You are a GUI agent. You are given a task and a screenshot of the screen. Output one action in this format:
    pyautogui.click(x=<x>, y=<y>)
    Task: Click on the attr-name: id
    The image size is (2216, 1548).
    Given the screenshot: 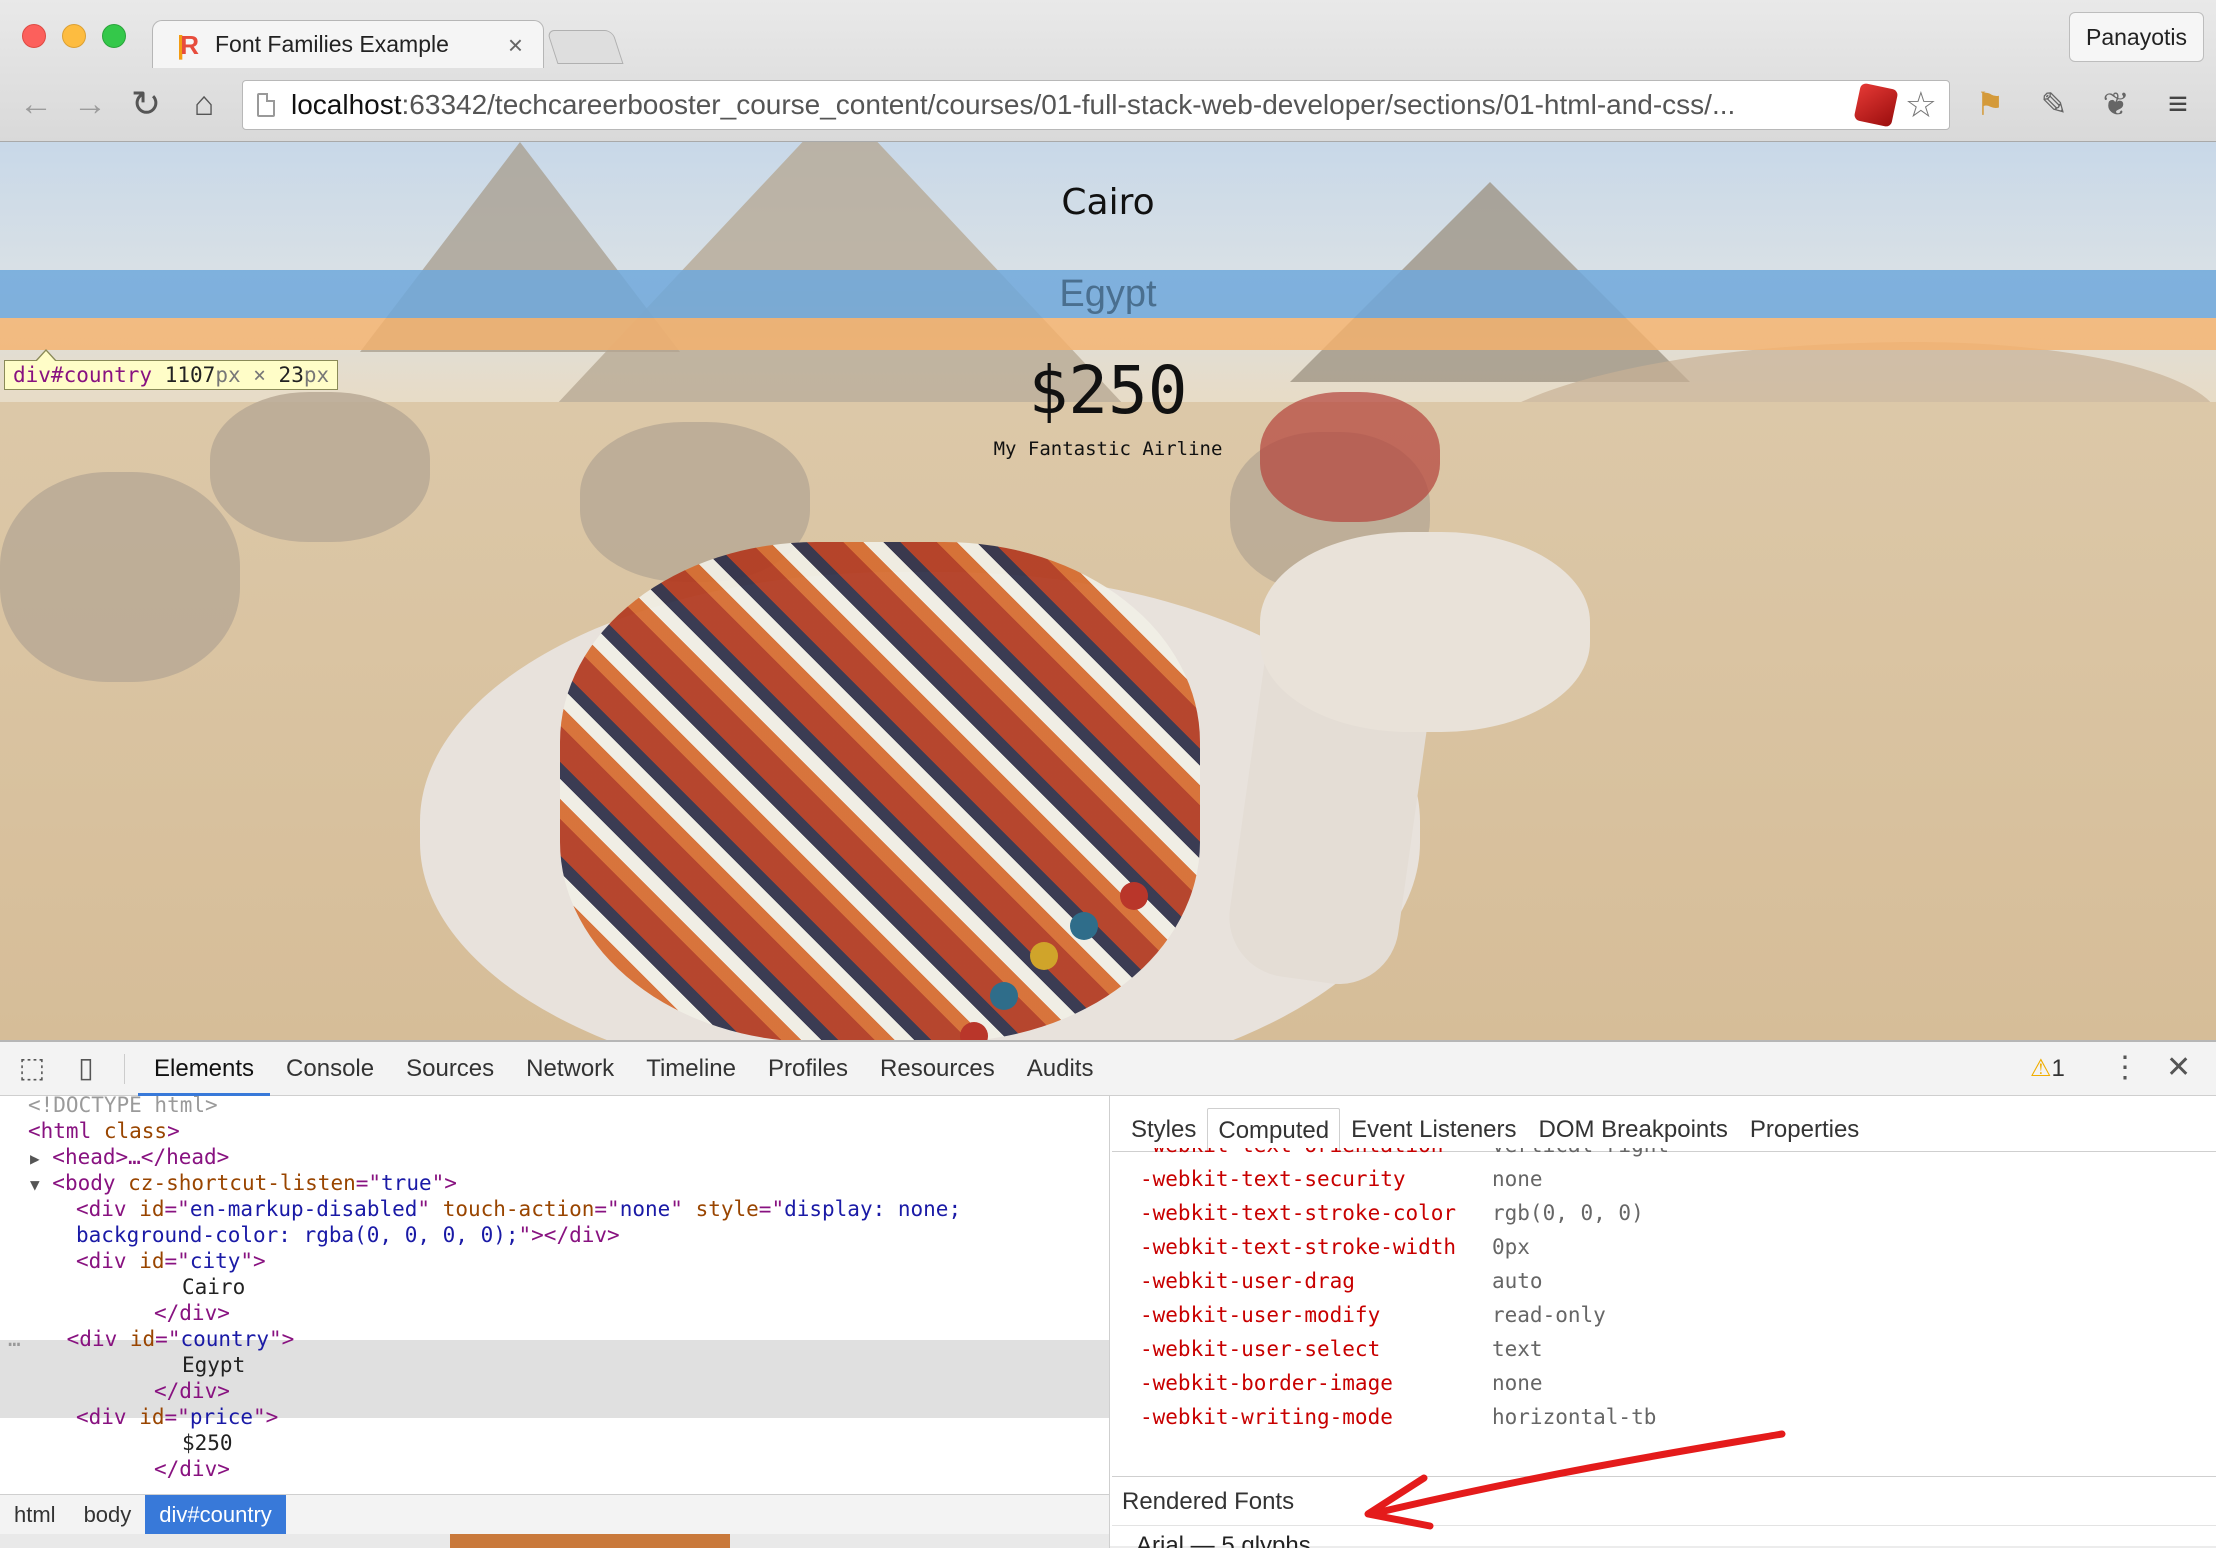 What is the action you would take?
    pyautogui.click(x=142, y=1339)
    